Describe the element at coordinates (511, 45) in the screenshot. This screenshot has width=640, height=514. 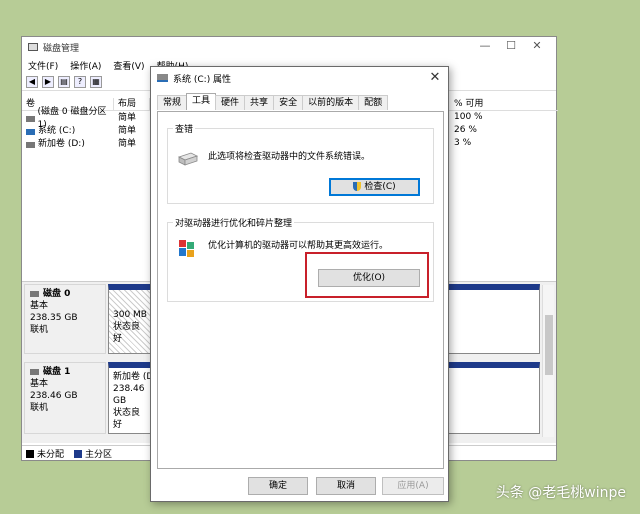
I see `maximize-icon: ☐` at that location.